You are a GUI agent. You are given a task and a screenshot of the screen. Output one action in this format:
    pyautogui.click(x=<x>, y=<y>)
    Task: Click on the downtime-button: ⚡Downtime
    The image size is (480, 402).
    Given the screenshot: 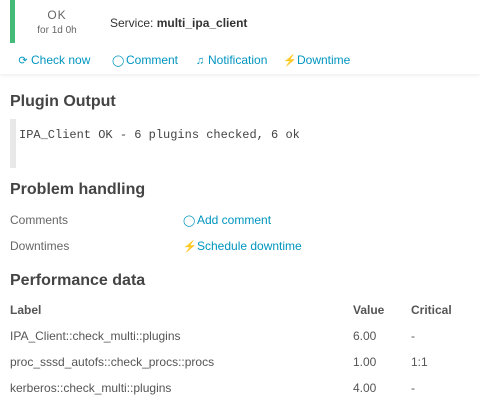 What is the action you would take?
    pyautogui.click(x=316, y=60)
    